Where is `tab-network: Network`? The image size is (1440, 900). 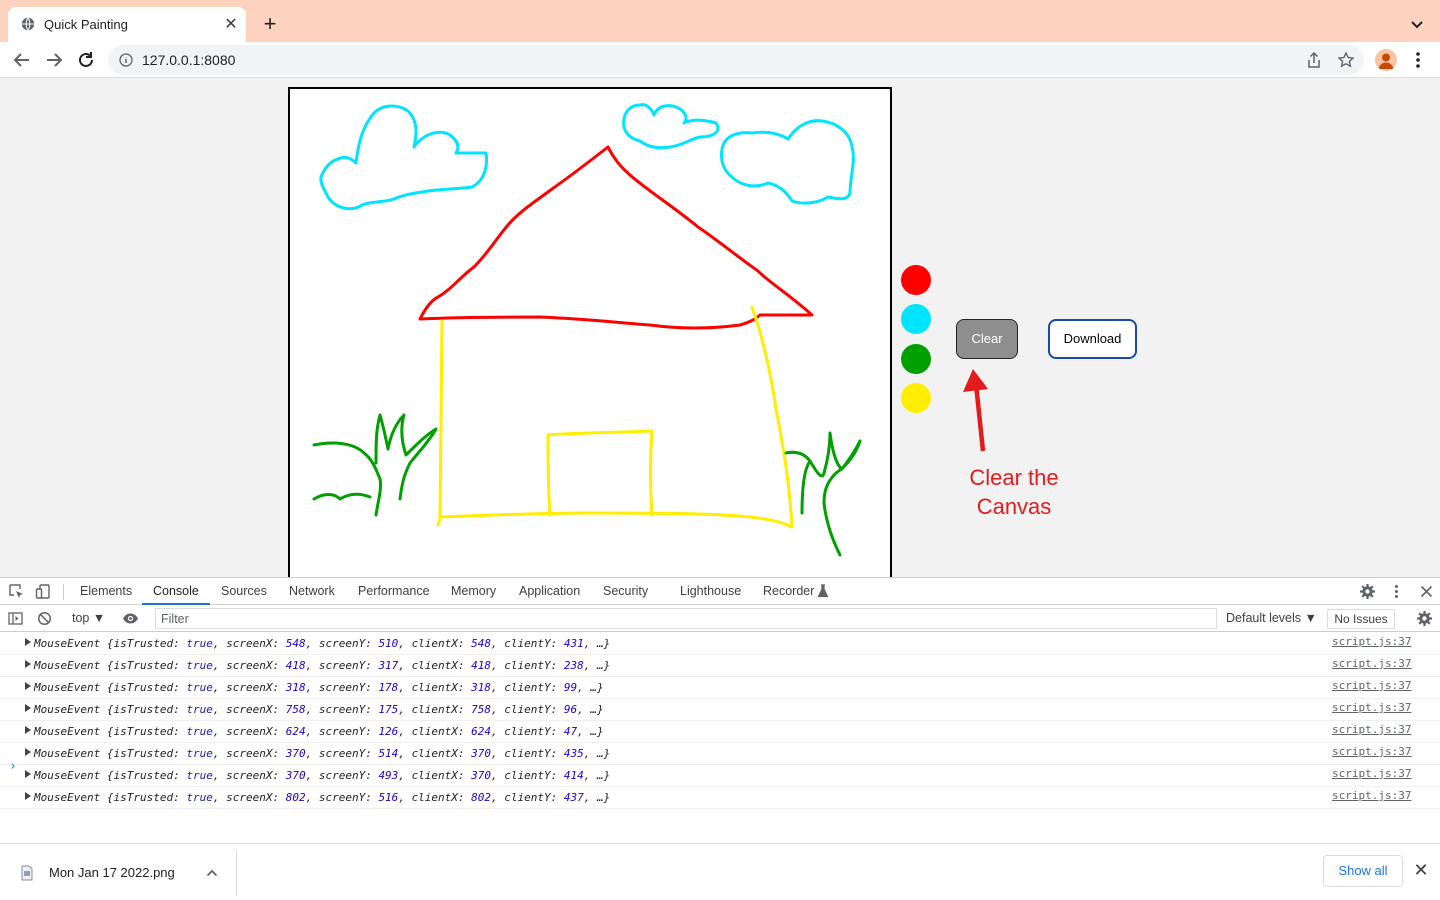 tab-network: Network is located at coordinates (312, 591).